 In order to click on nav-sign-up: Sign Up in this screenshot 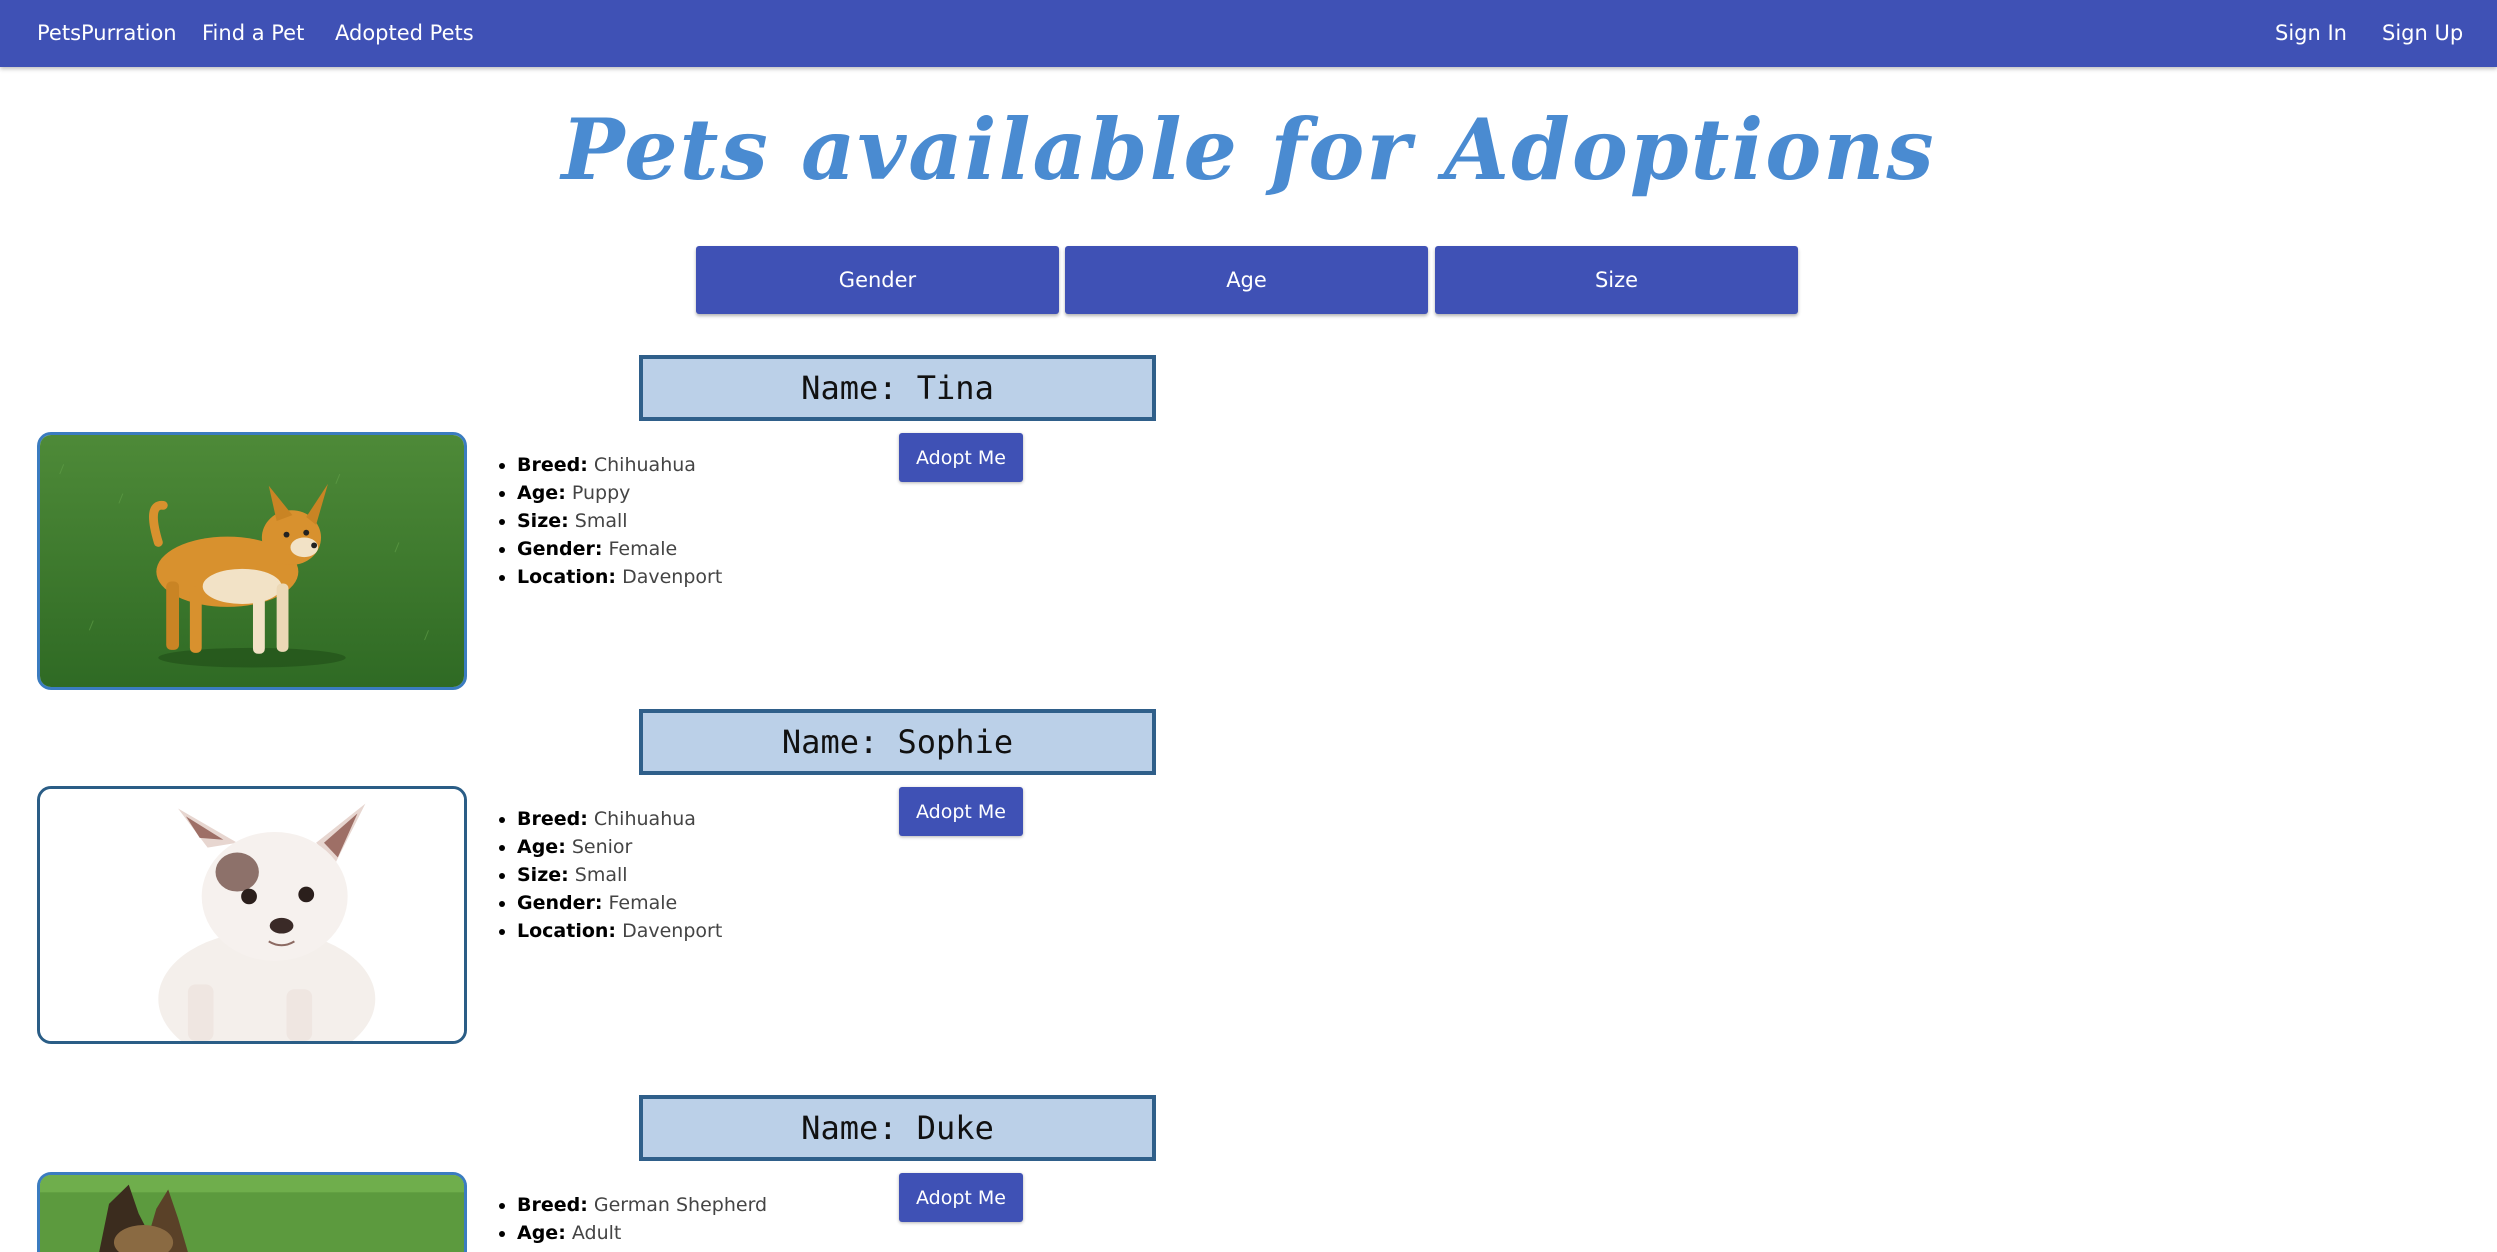, I will do `click(2422, 33)`.